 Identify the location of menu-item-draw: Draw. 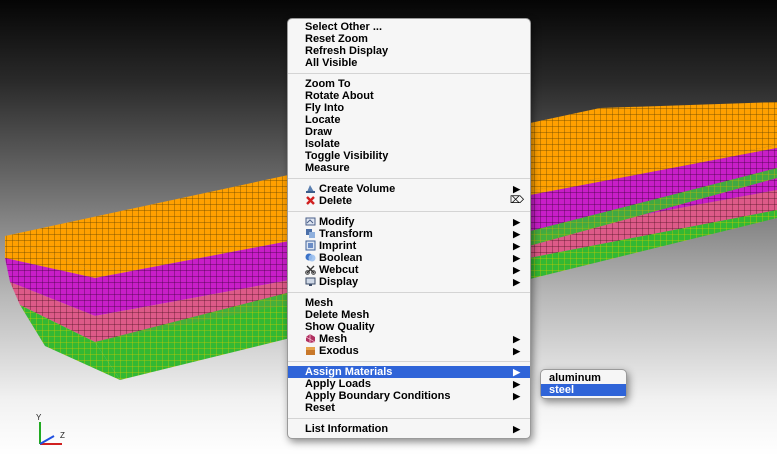
(409, 132).